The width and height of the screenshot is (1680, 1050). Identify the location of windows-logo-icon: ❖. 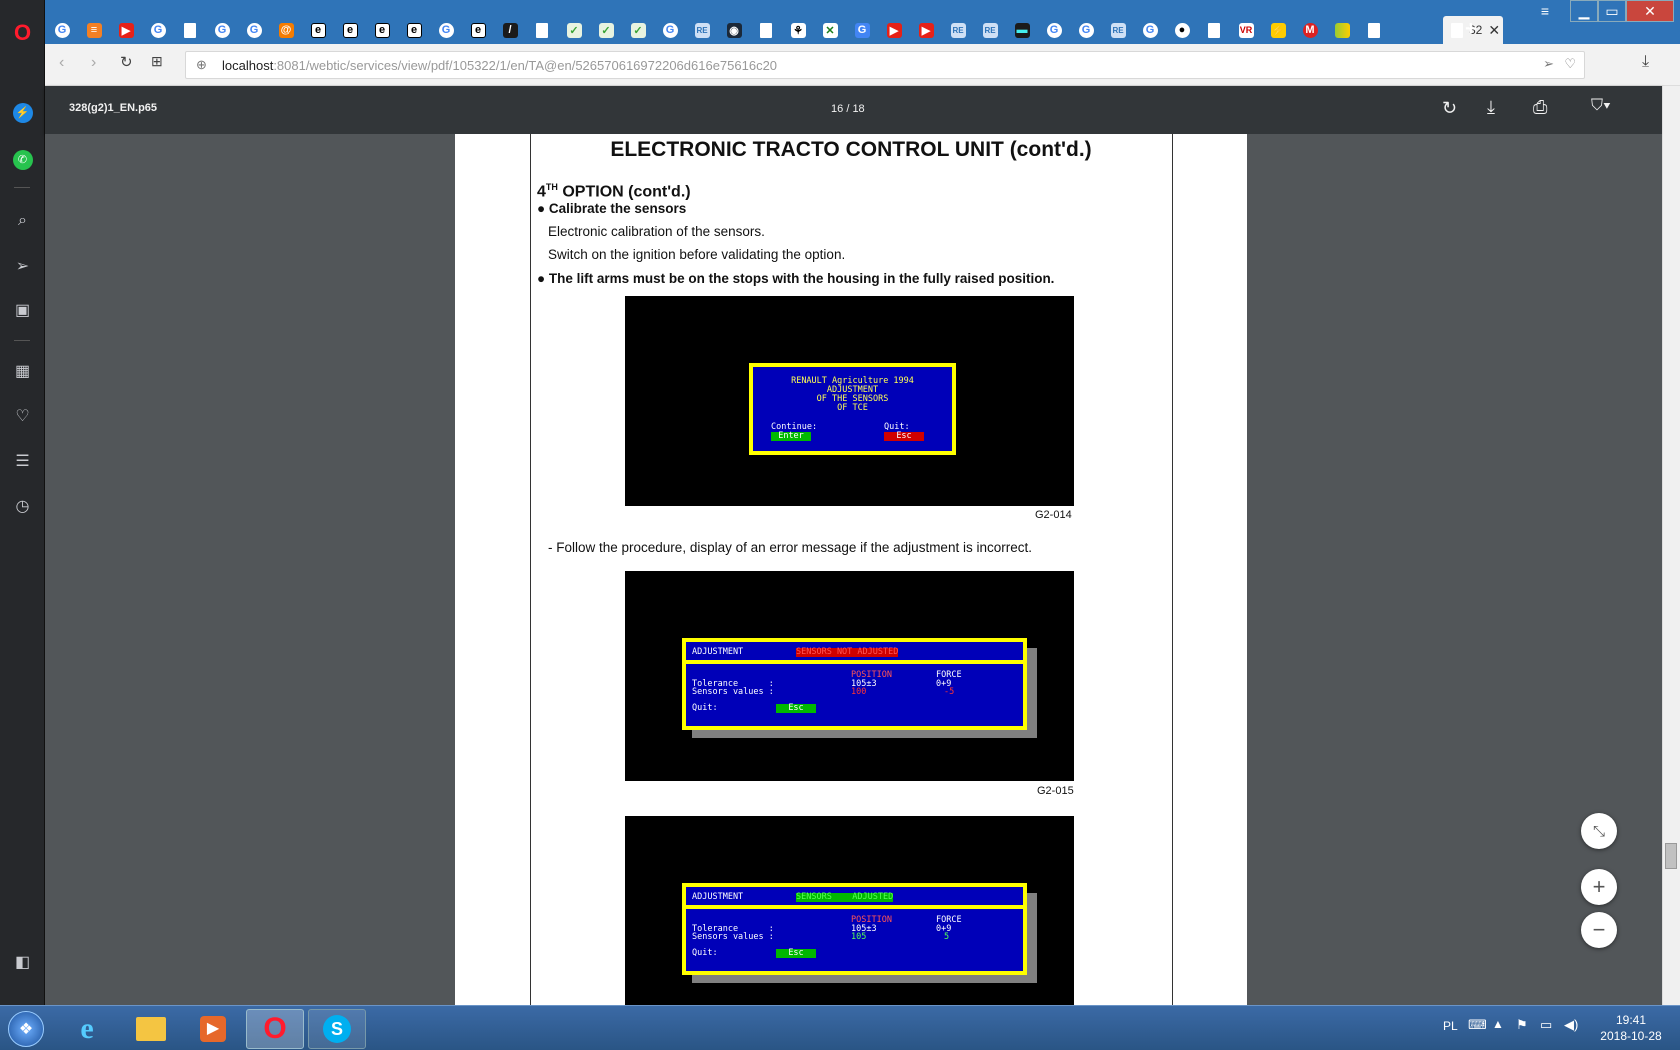
(26, 1029).